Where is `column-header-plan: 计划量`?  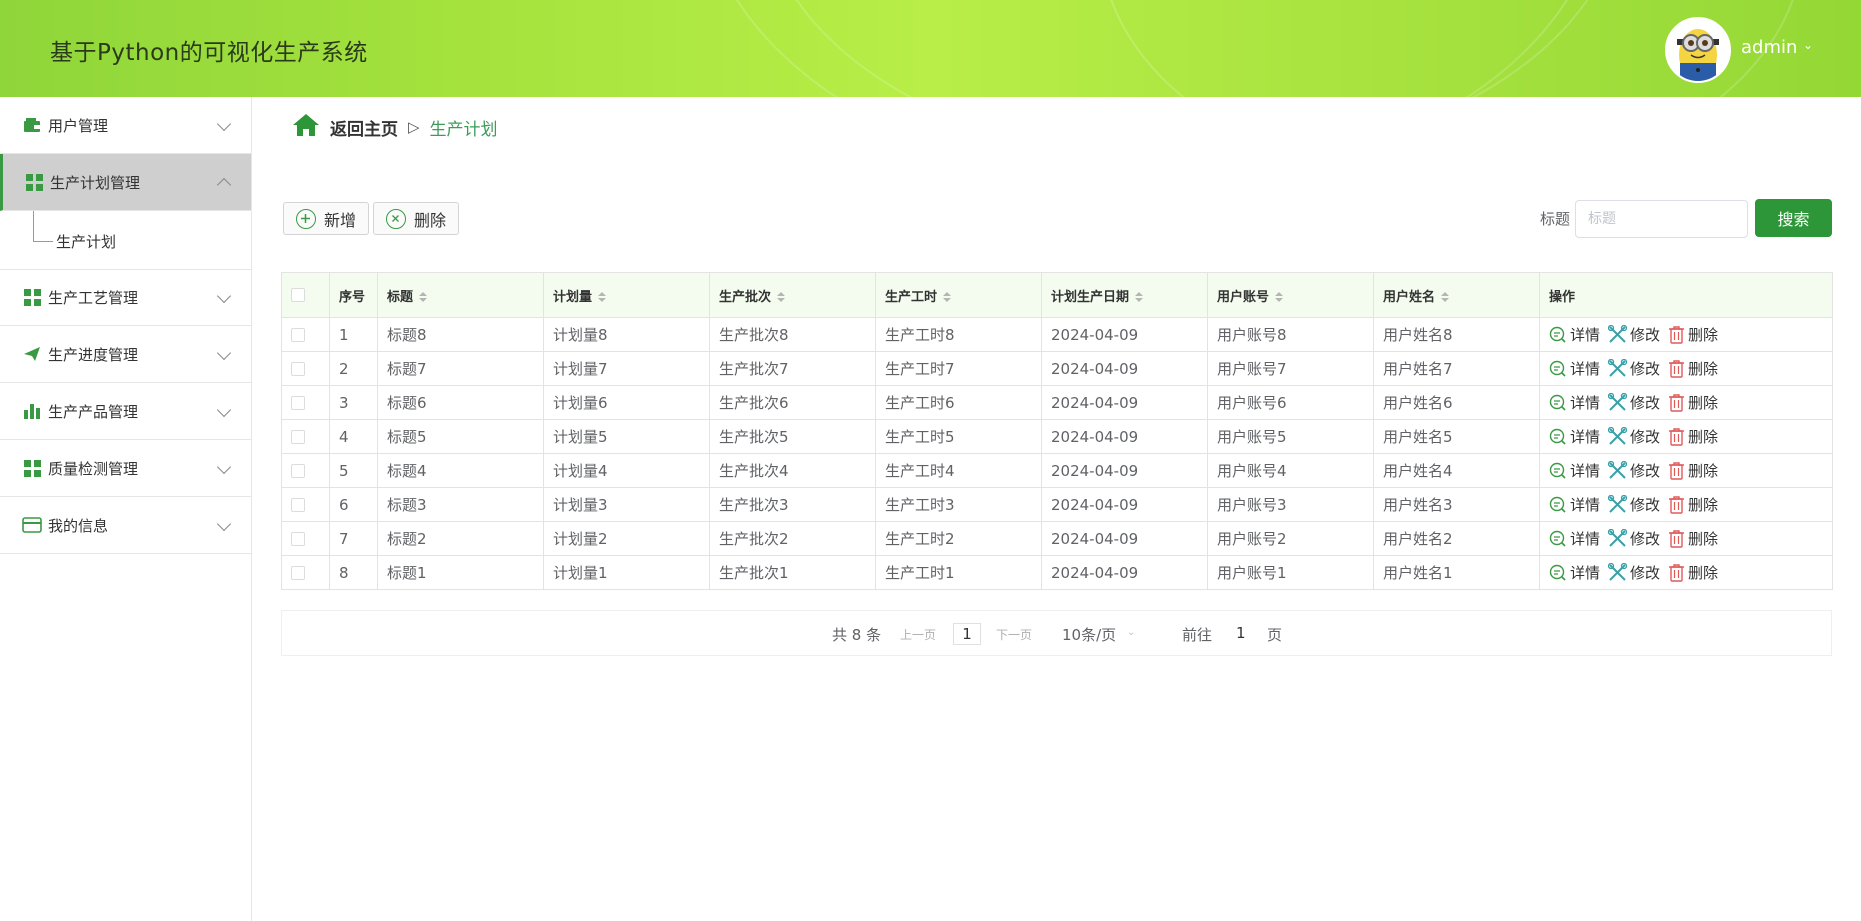
column-header-plan: 计划量 is located at coordinates (626, 295).